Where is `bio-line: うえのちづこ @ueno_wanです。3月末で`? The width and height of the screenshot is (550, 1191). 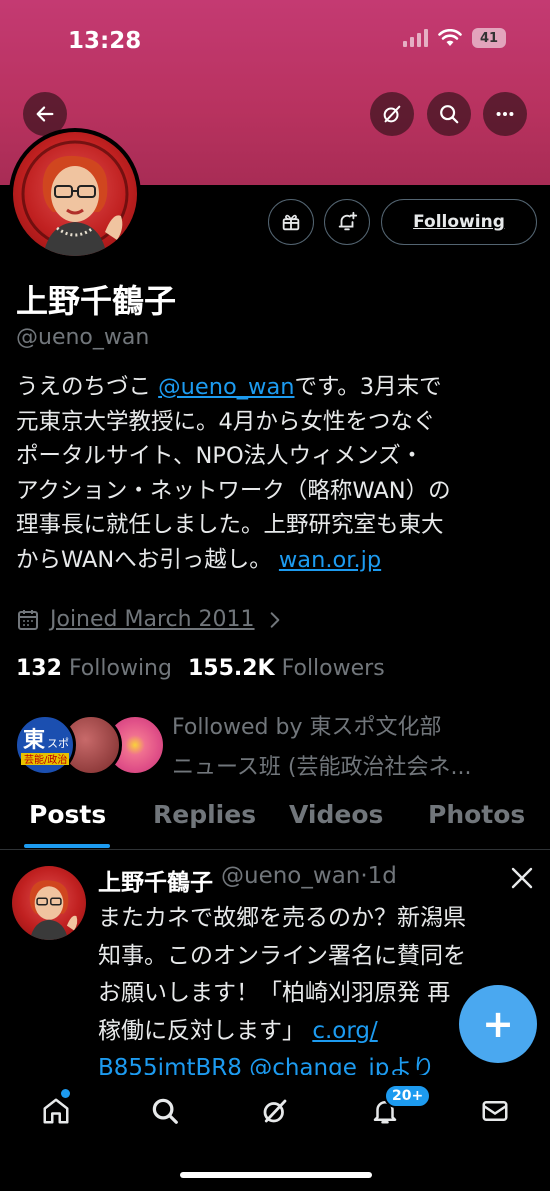 bio-line: うえのちづこ @ueno_wanです。3月末で is located at coordinates (229, 387).